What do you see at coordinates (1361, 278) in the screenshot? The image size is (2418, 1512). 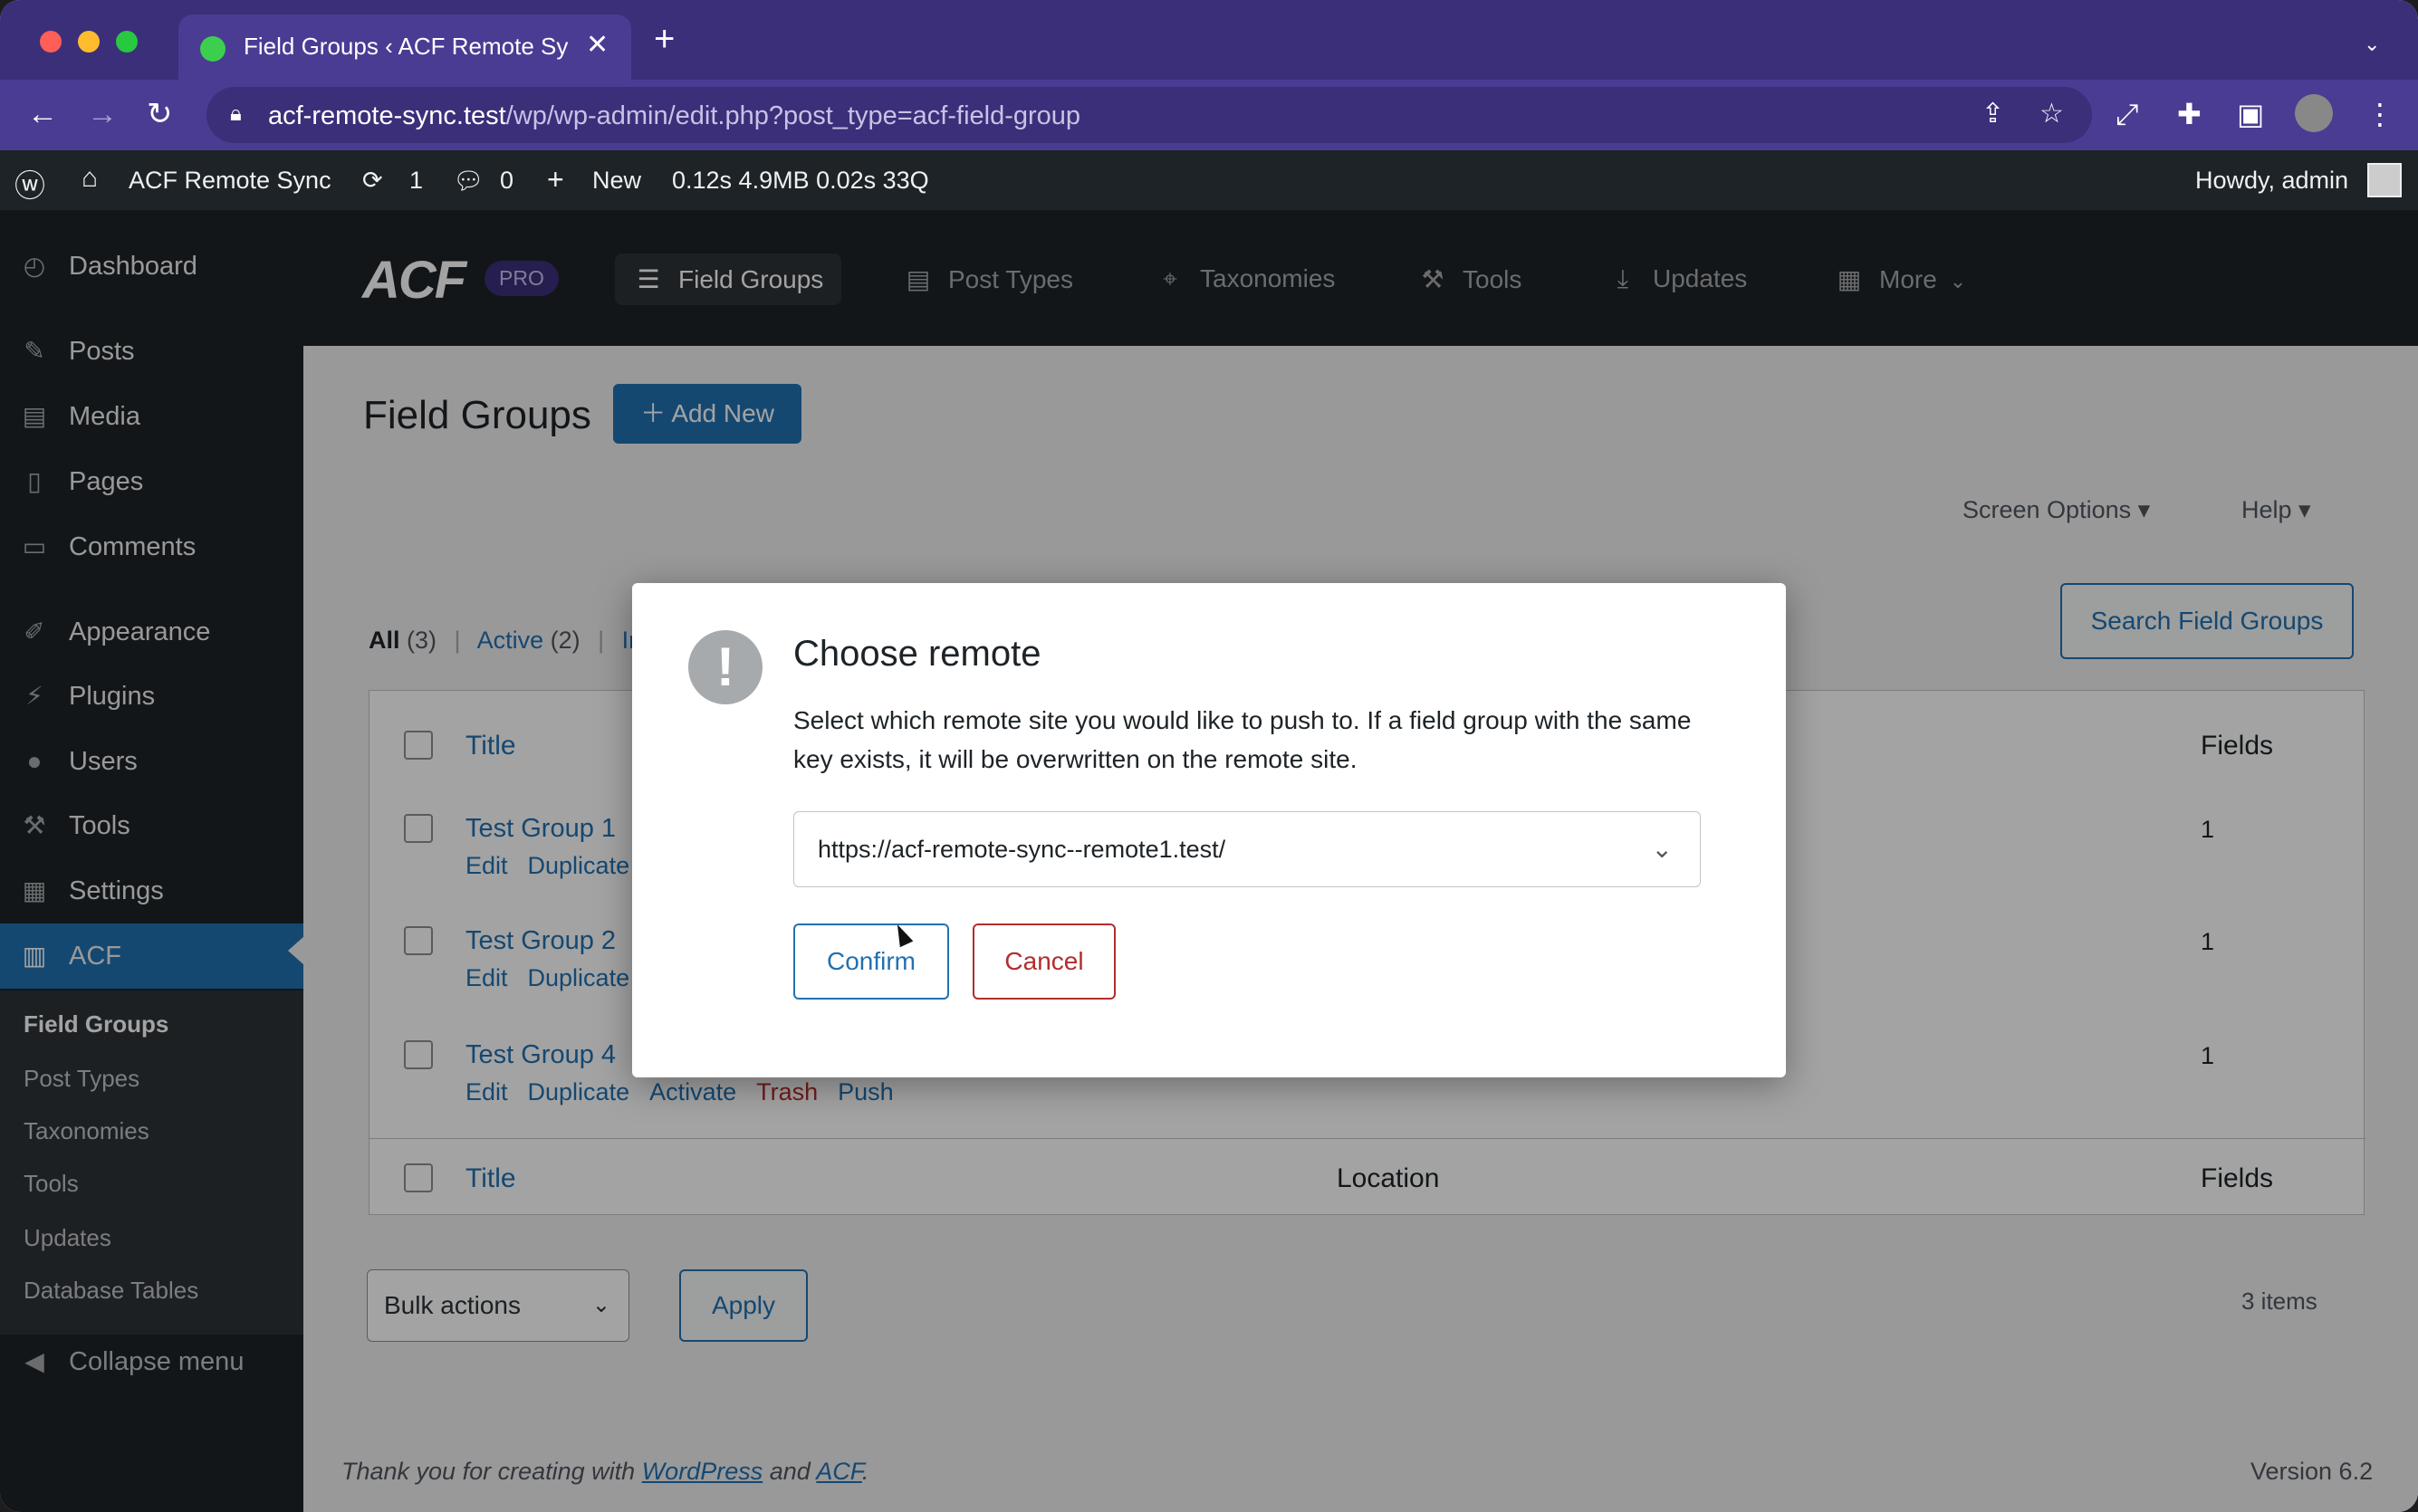 I see `modal-backdrop-header` at bounding box center [1361, 278].